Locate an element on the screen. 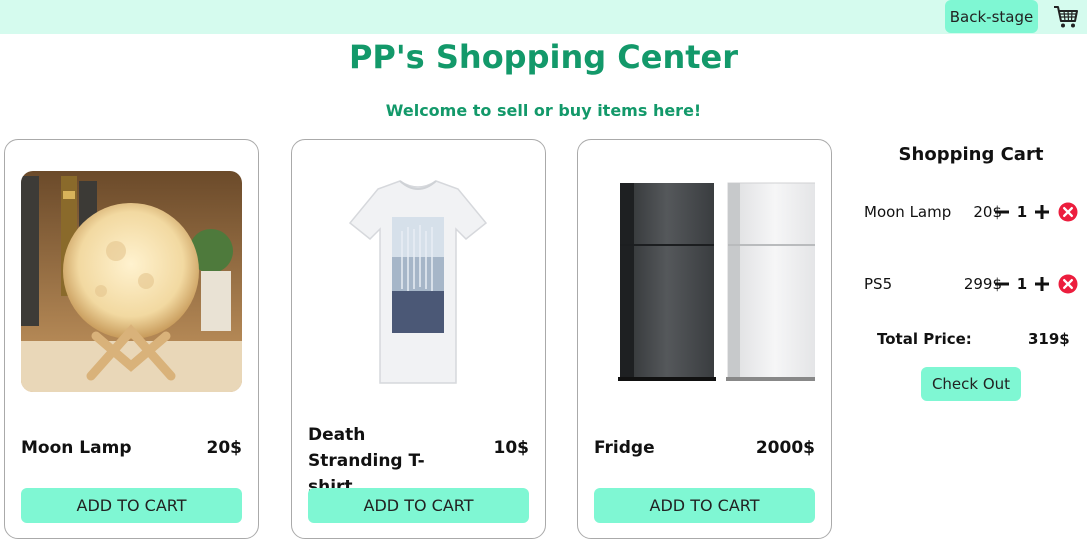  moon-lamp-image is located at coordinates (131, 281).